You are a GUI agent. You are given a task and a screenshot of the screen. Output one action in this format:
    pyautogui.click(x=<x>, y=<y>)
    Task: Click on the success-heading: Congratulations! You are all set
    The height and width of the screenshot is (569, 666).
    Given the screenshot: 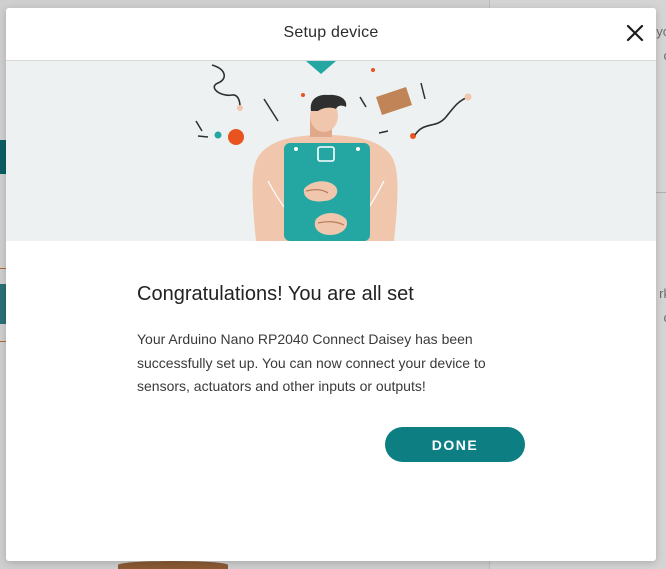 What is the action you would take?
    pyautogui.click(x=275, y=294)
    